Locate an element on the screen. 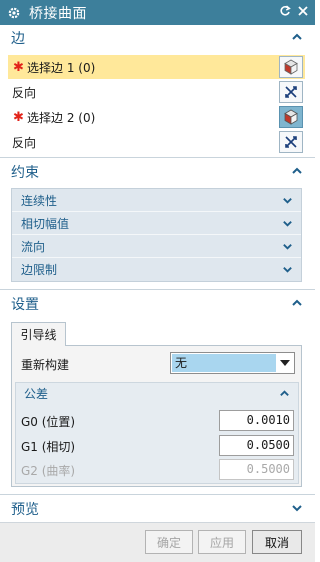 The height and width of the screenshot is (562, 320). tolerance-label-g2: G2 (曲率) is located at coordinates (48, 471).